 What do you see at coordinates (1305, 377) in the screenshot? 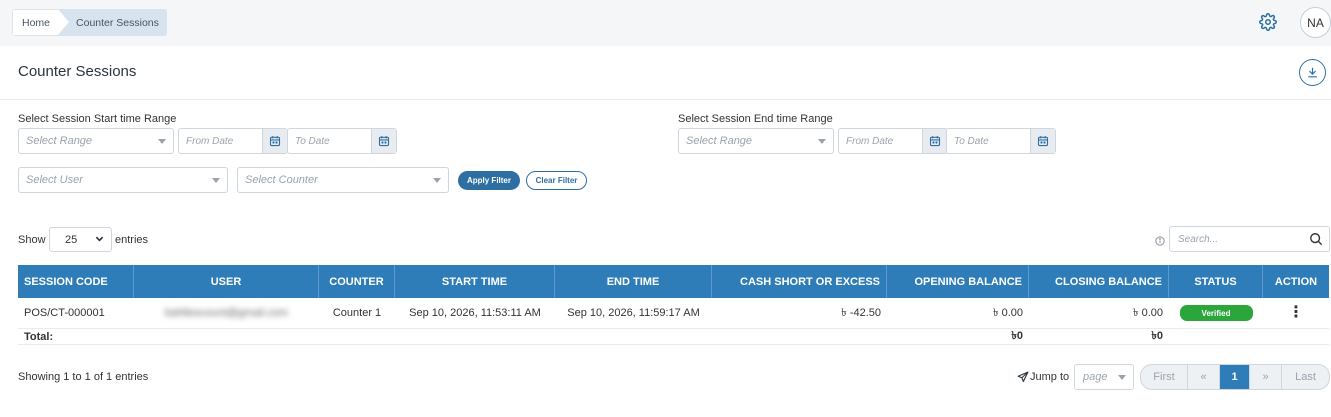
I see `pagination-last: Last` at bounding box center [1305, 377].